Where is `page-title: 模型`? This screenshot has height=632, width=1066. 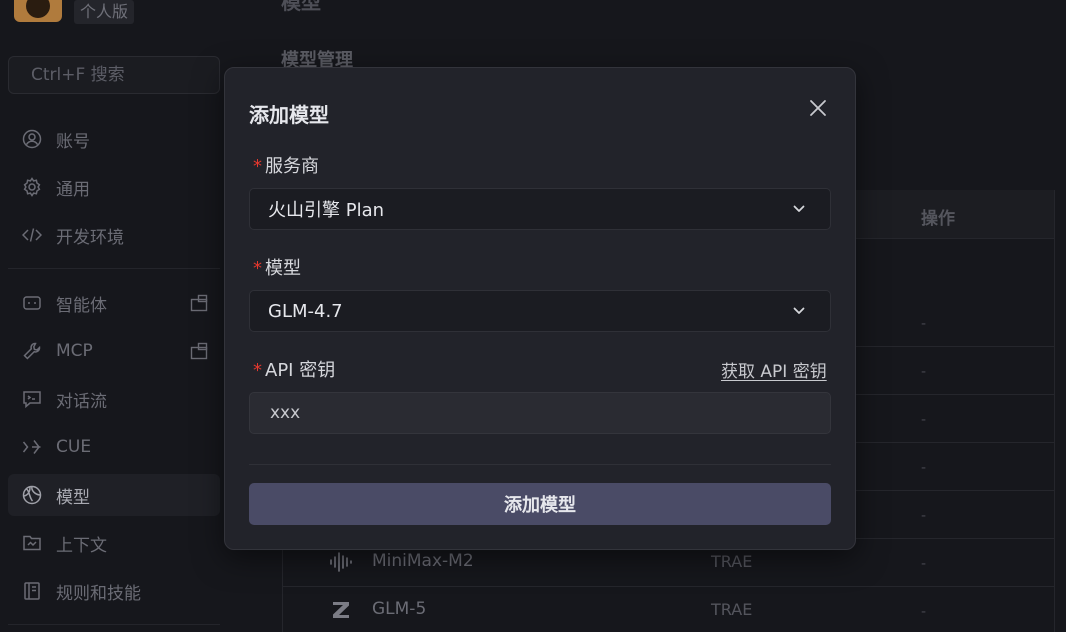 page-title: 模型 is located at coordinates (301, 7).